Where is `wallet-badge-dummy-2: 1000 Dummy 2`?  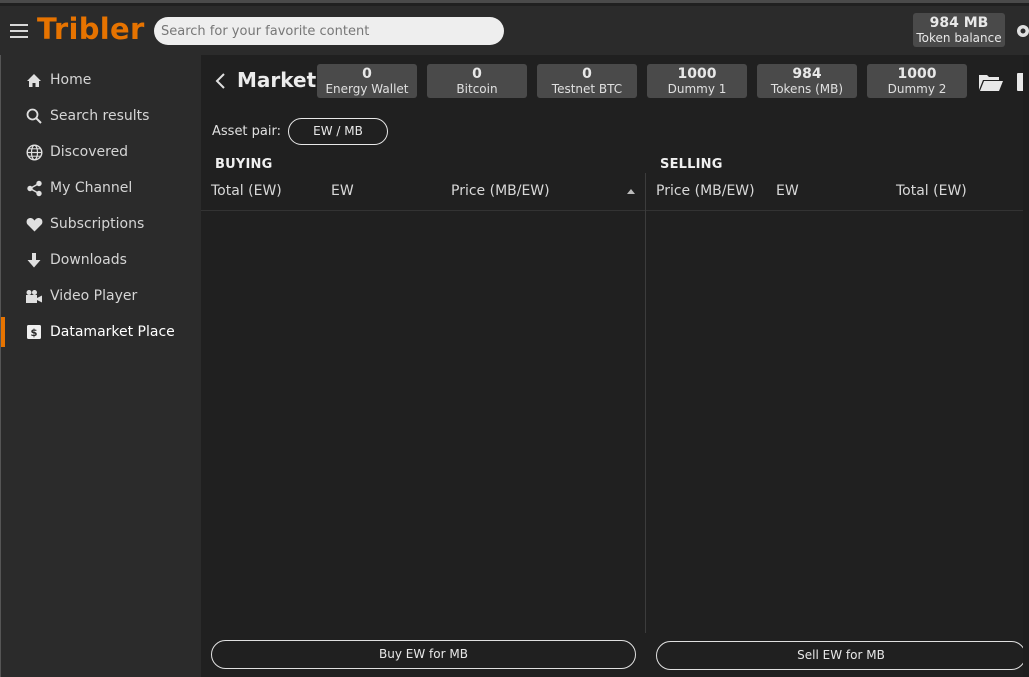
wallet-badge-dummy-2: 1000 Dummy 2 is located at coordinates (917, 81).